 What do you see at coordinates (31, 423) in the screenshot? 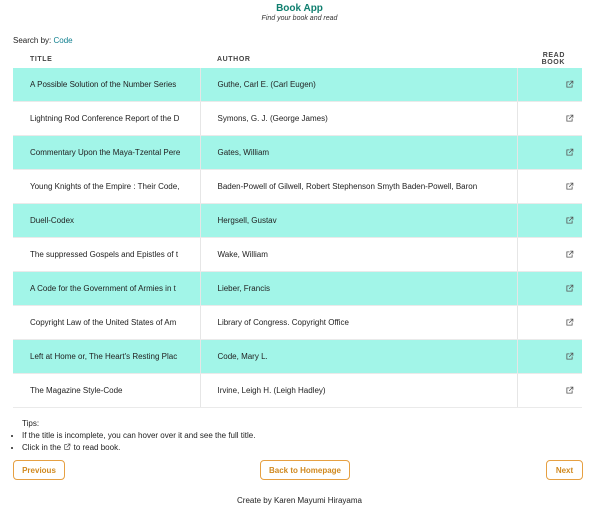
I see `tips-title: Tips:` at bounding box center [31, 423].